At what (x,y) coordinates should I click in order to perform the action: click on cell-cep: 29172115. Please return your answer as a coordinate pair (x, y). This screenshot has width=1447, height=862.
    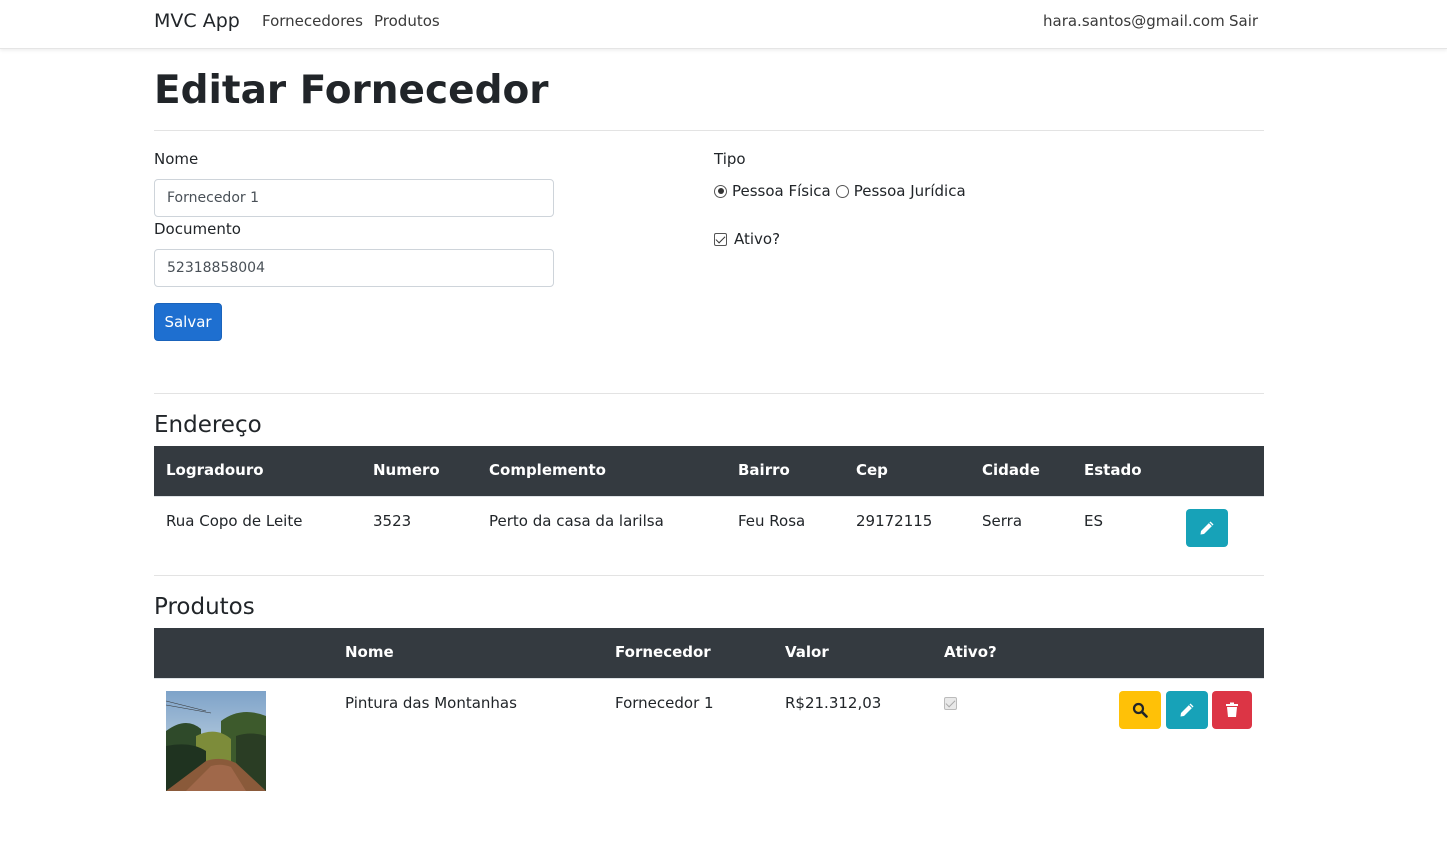
    Looking at the image, I should click on (894, 521).